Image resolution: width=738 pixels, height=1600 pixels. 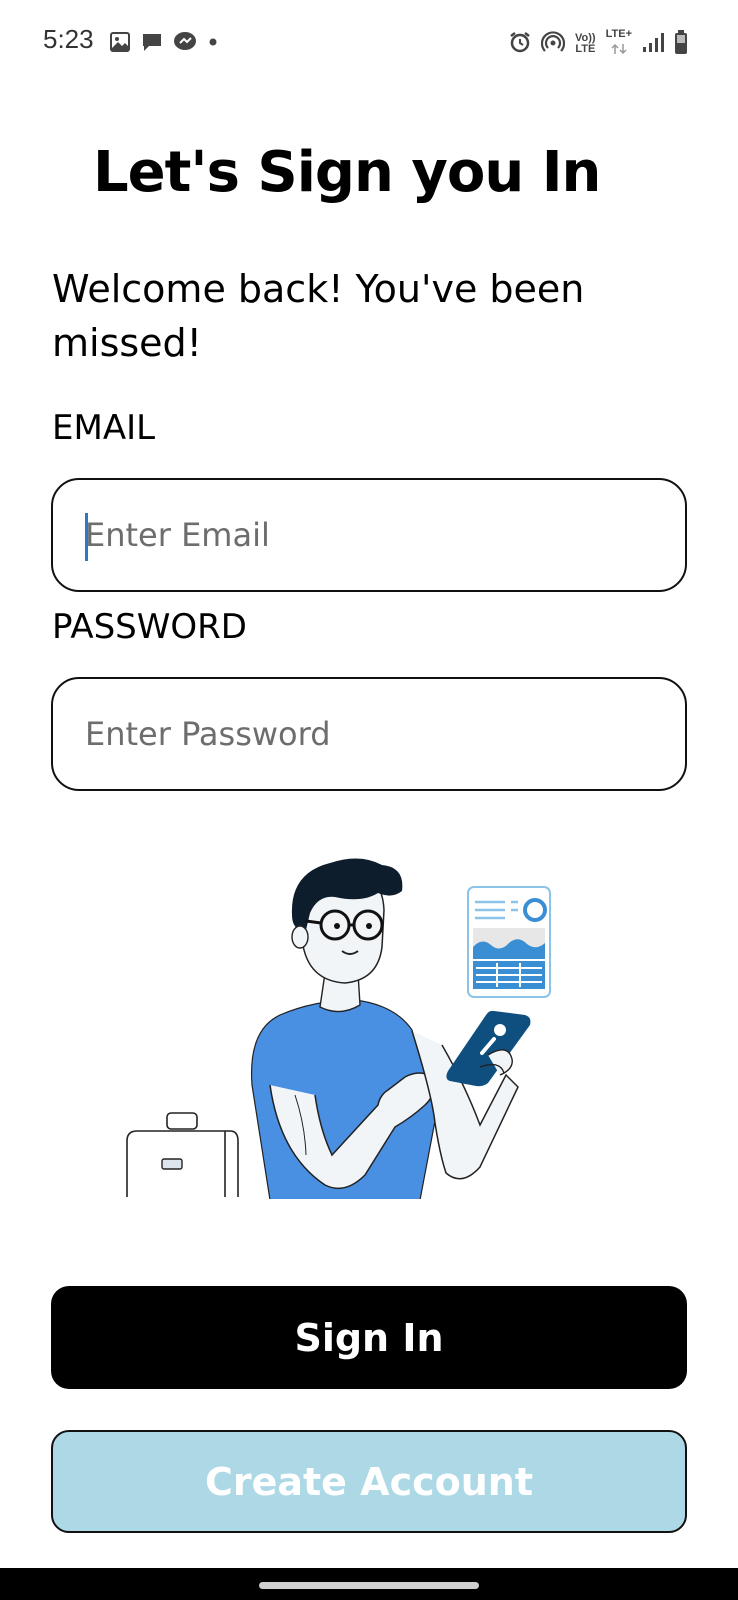 I want to click on welcome-subtitle: Welcome back! You've been missed!, so click(x=318, y=316).